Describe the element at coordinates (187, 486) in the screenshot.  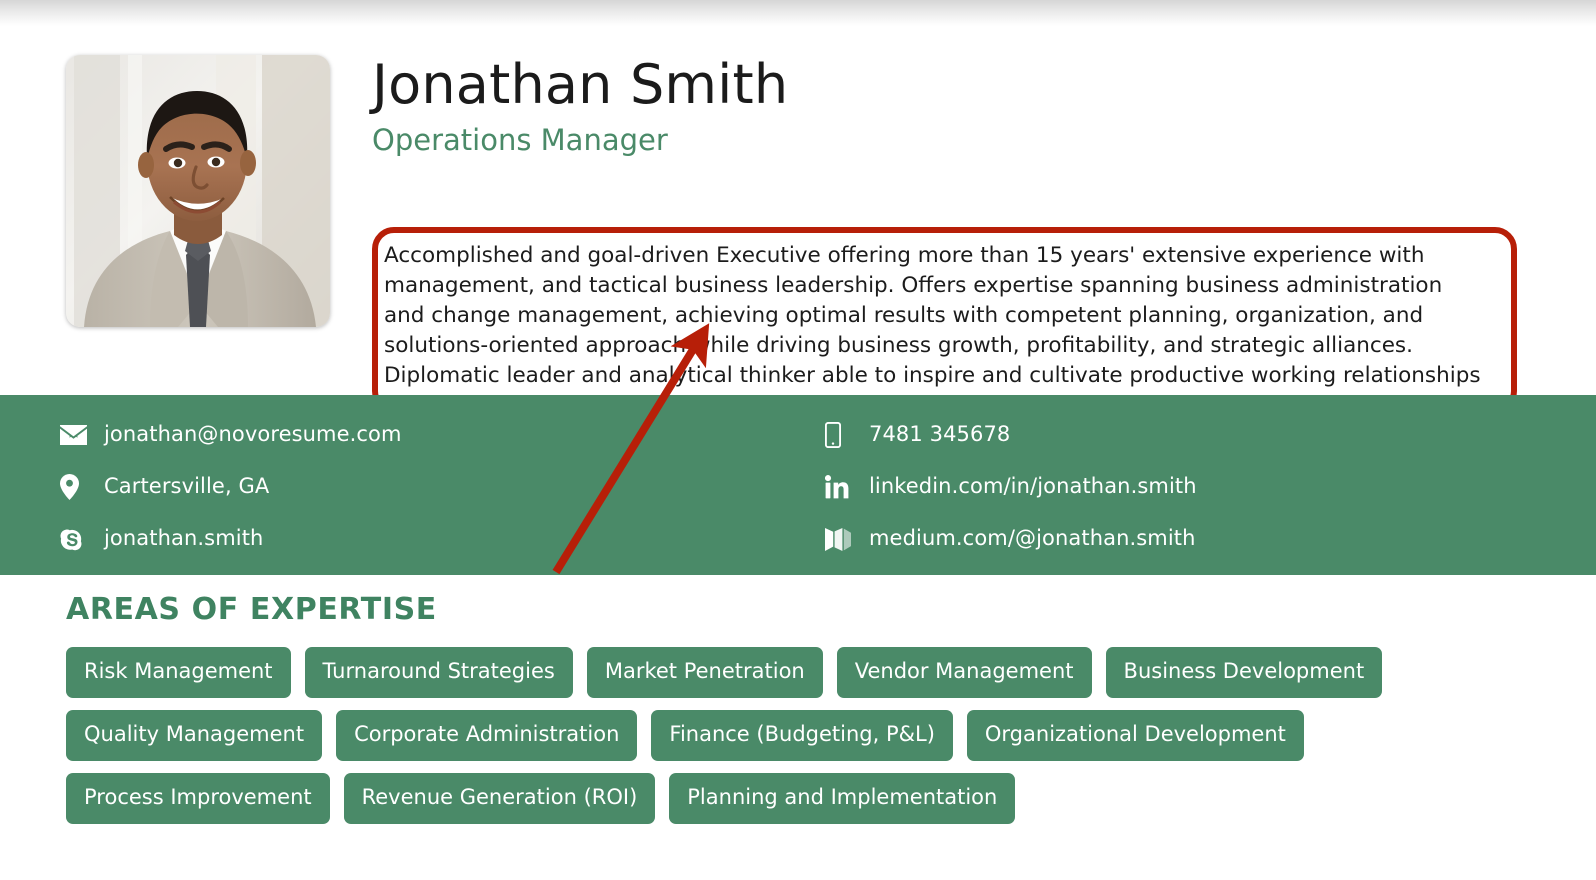
I see `contact-location-value: Cartersville, GA` at that location.